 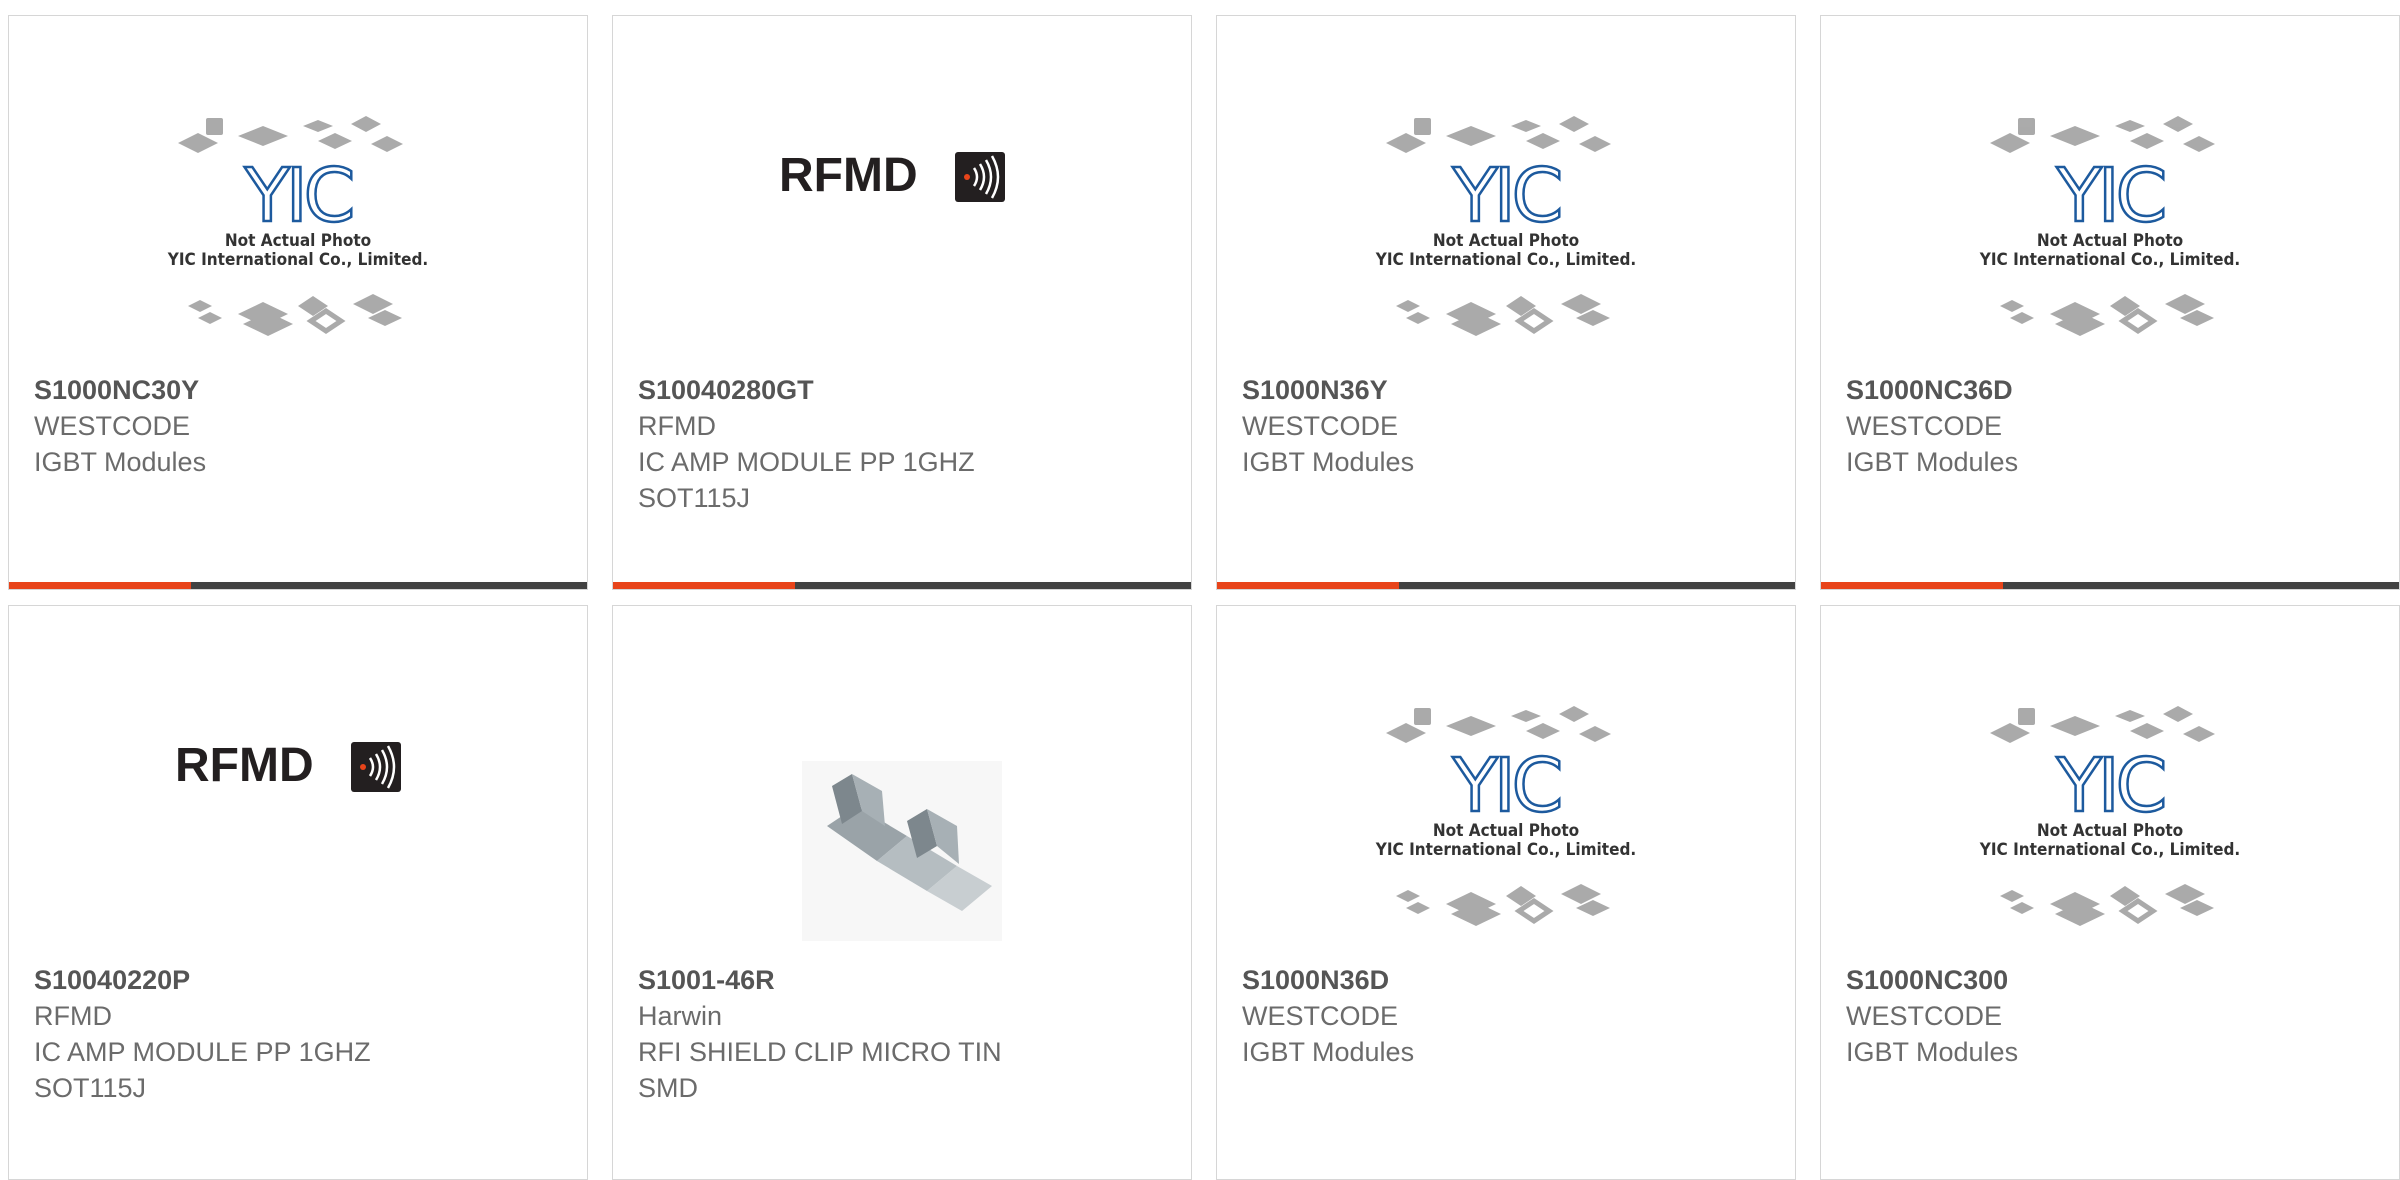 What do you see at coordinates (680, 1016) in the screenshot?
I see `manufacturer: Harwin` at bounding box center [680, 1016].